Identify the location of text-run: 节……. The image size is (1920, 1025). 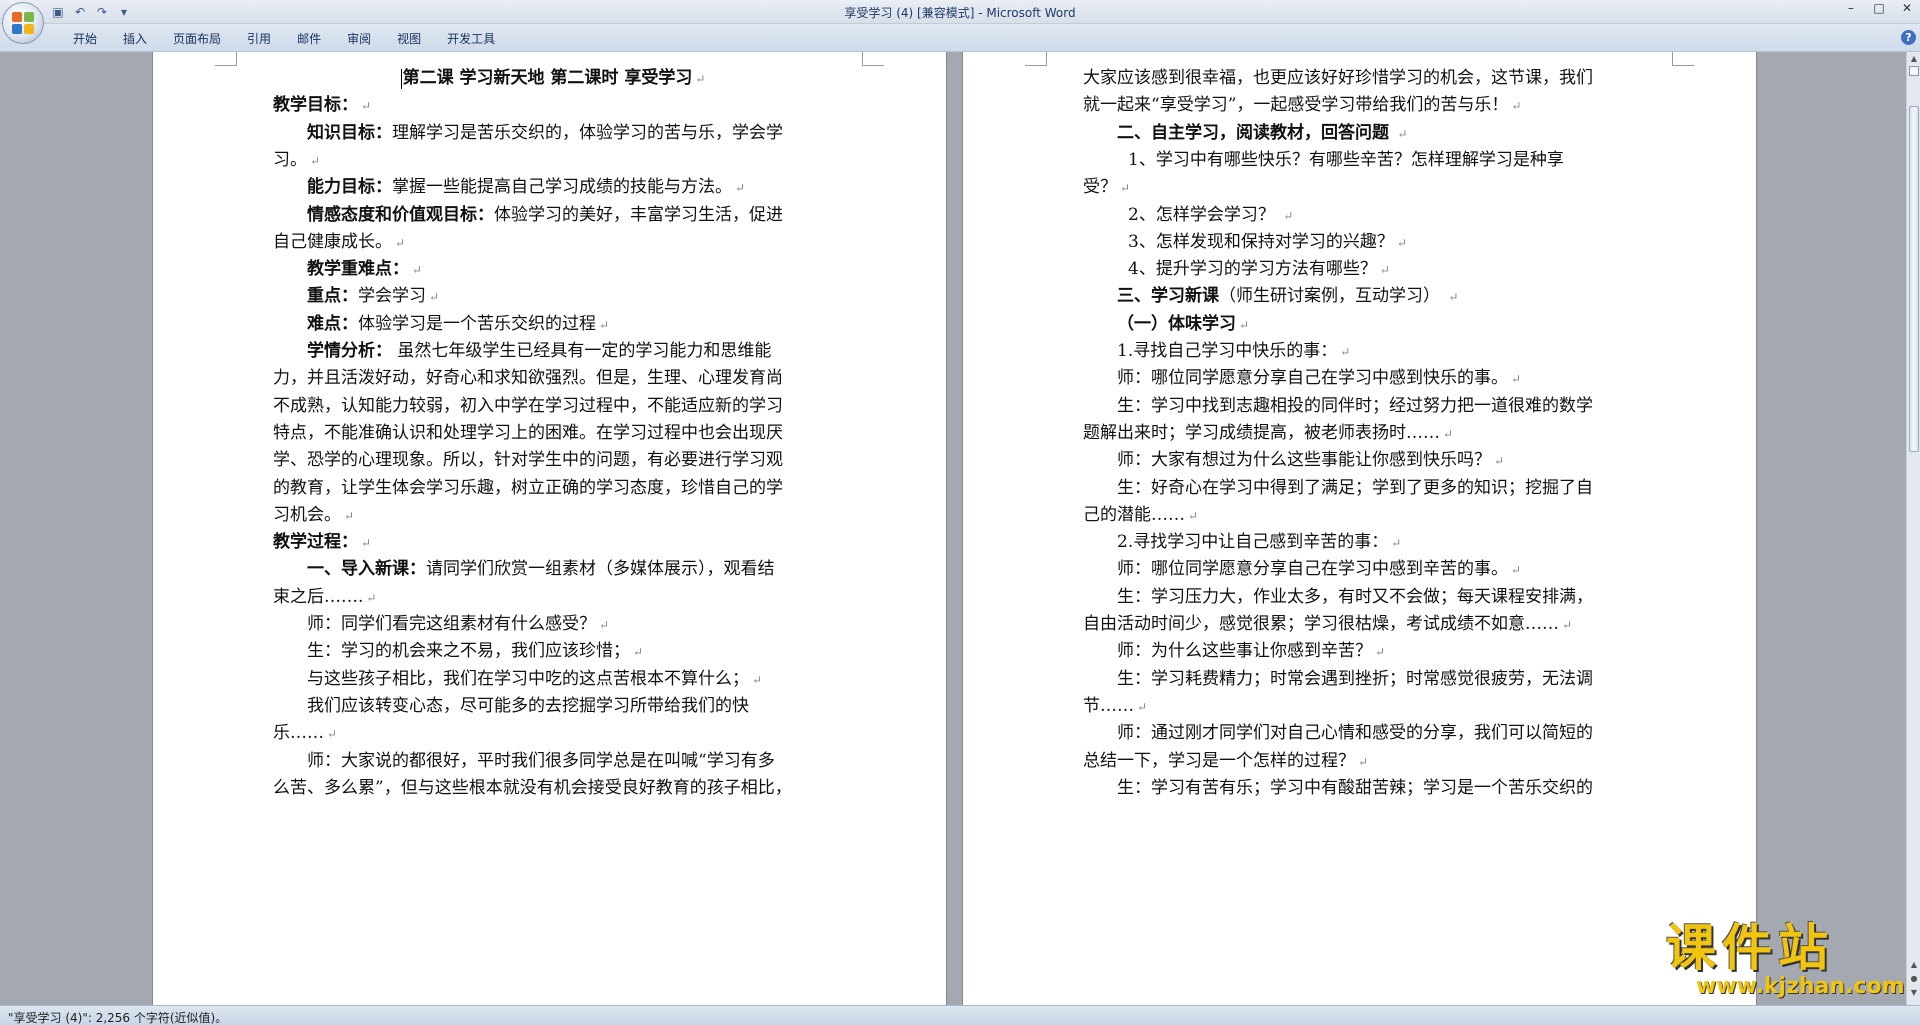
(1108, 705).